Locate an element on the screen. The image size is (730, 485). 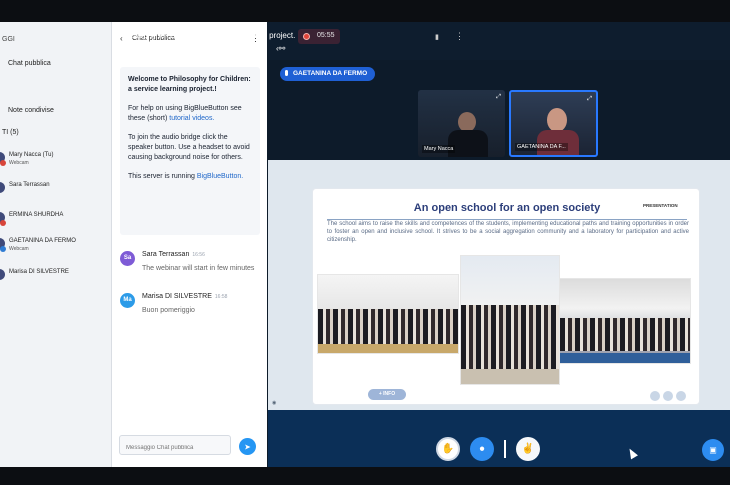
recording-time: 05:55 is located at coordinates (326, 35).